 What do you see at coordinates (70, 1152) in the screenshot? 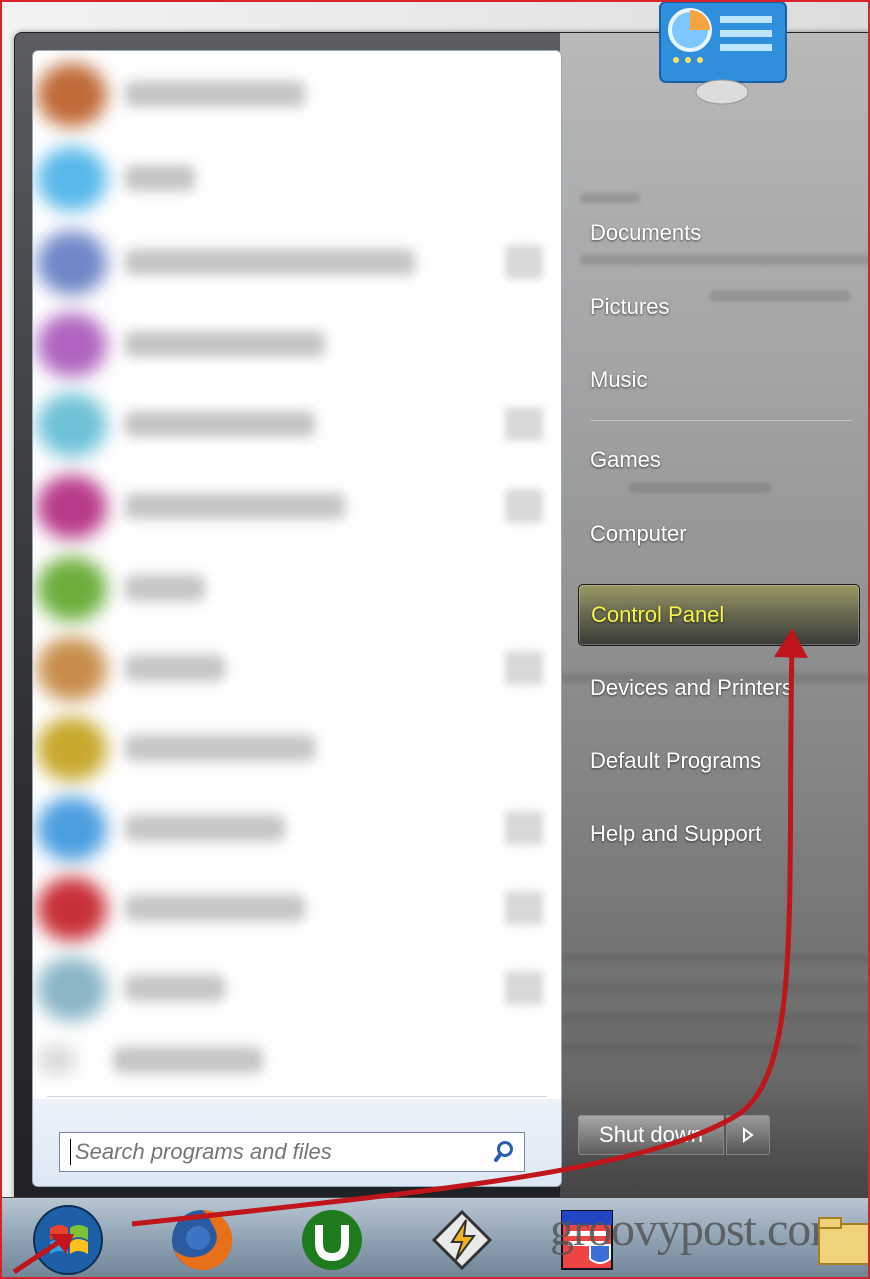
I see `text-caret` at bounding box center [70, 1152].